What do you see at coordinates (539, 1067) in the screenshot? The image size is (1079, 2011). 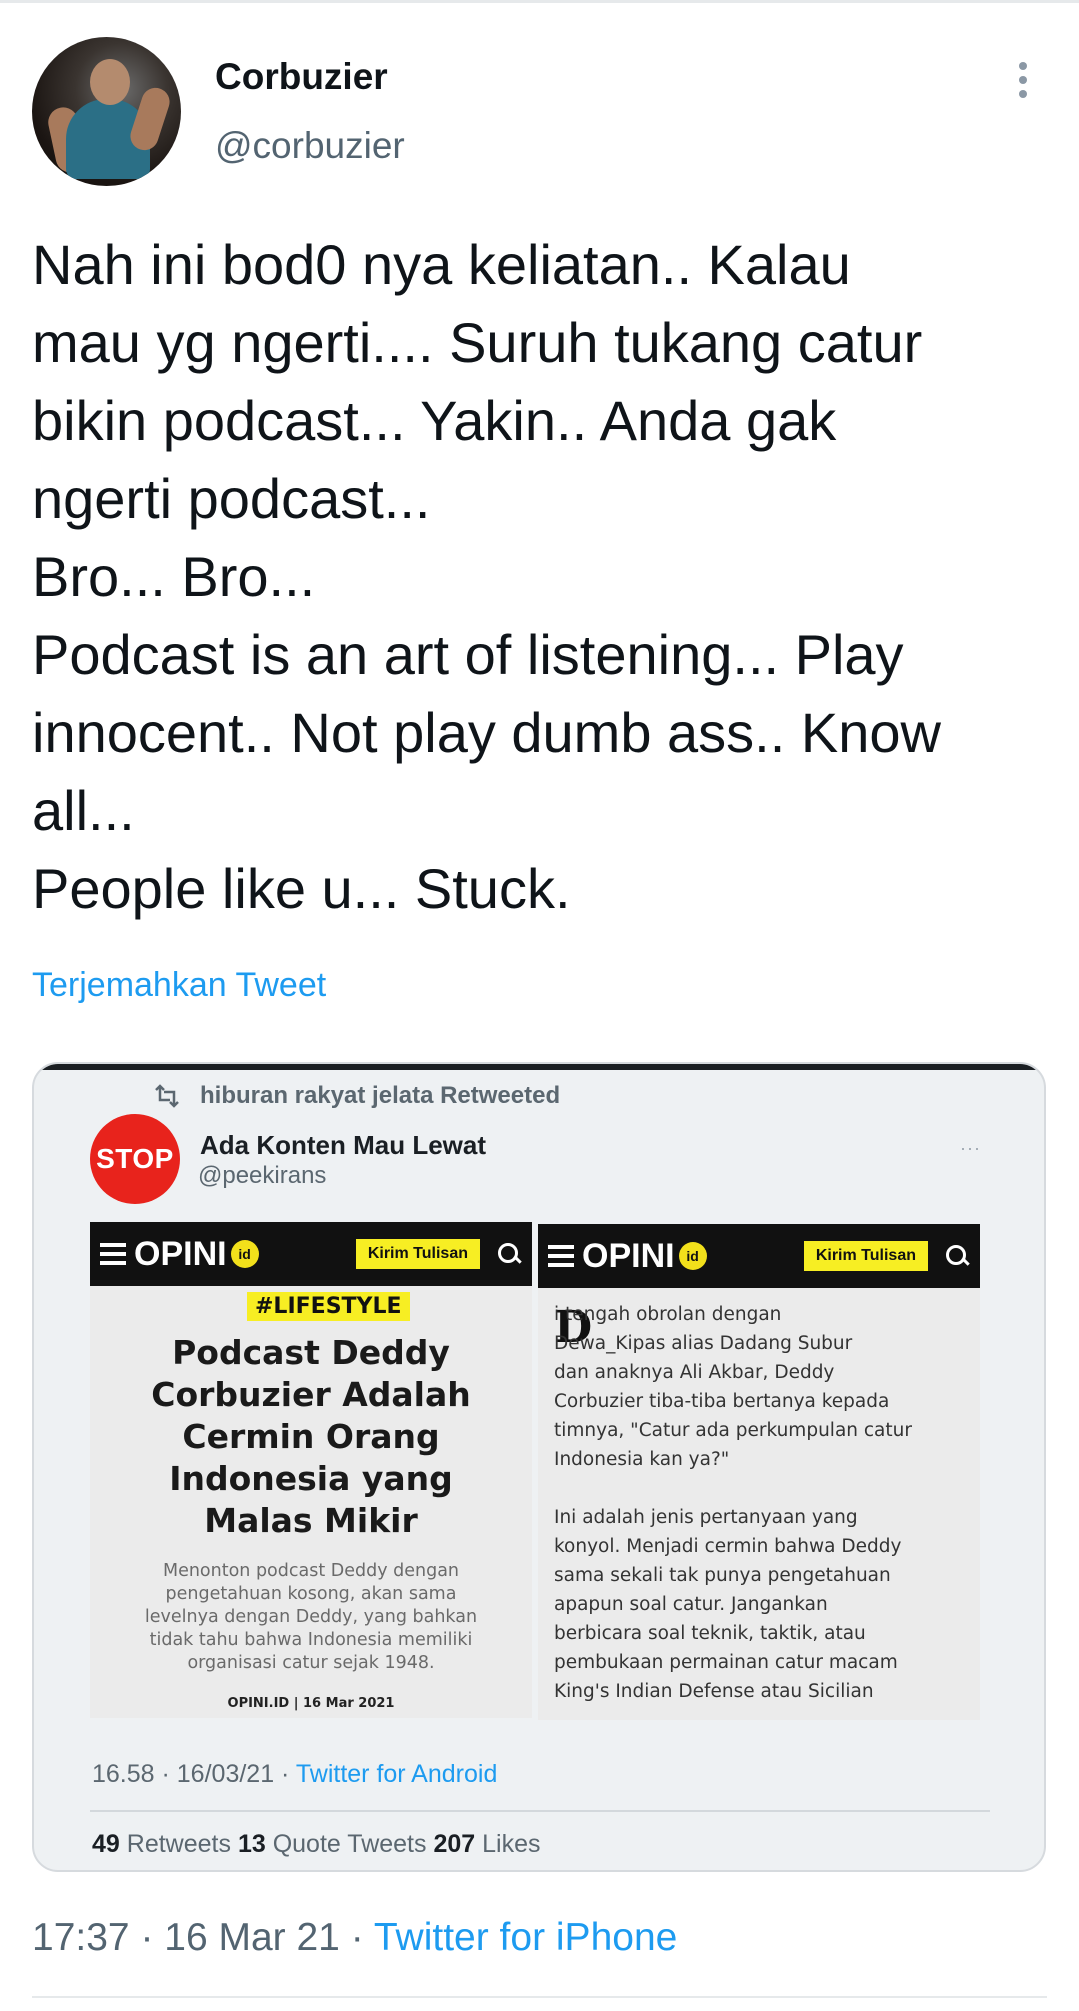 I see `card-top-edge` at bounding box center [539, 1067].